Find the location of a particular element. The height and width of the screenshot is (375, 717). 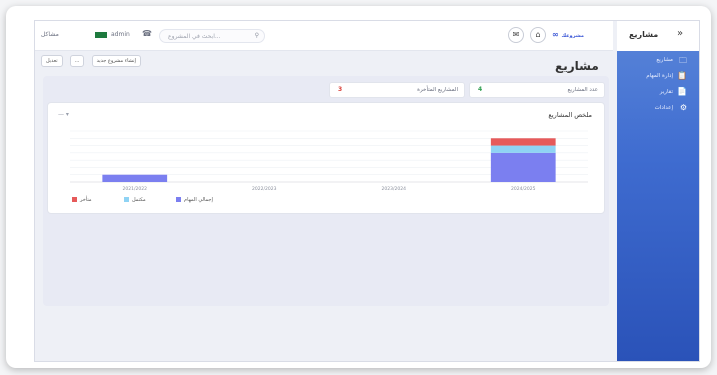

sidebar-item-label: مشاريع is located at coordinates (664, 60).